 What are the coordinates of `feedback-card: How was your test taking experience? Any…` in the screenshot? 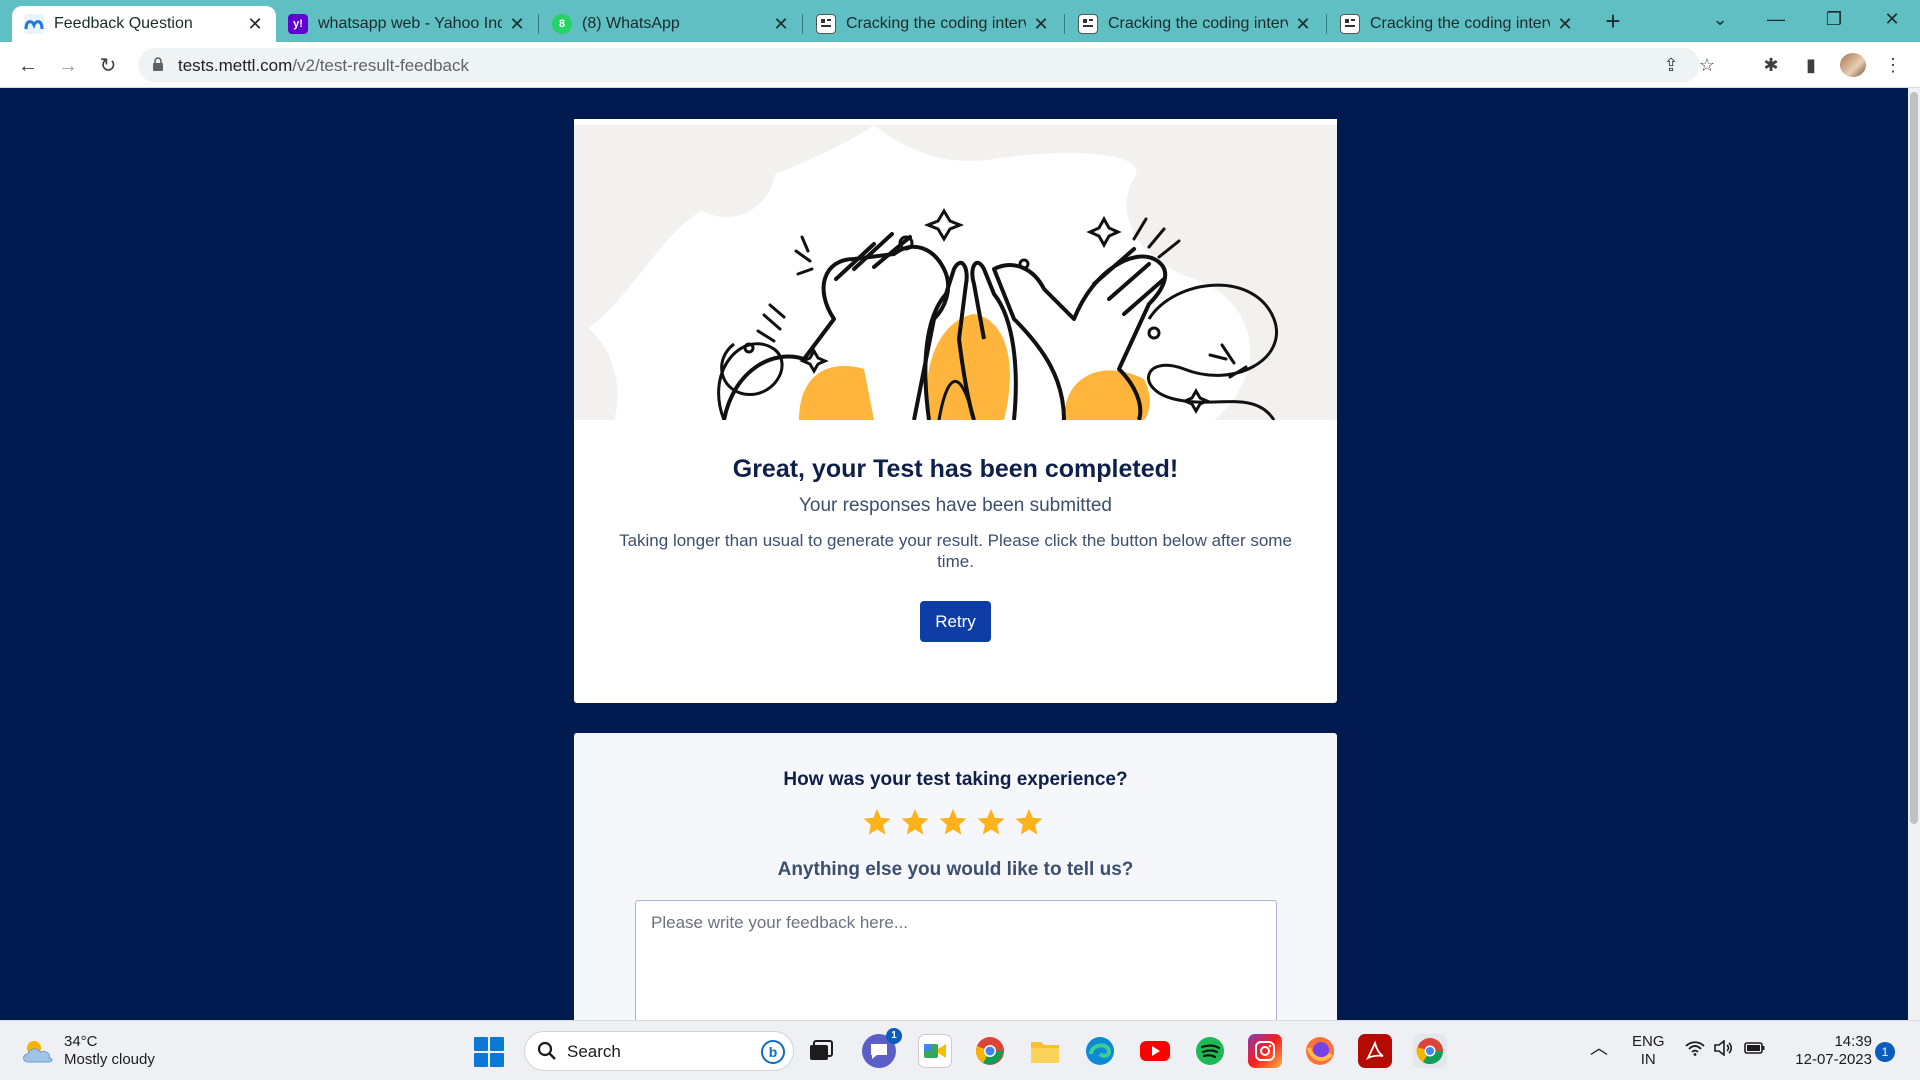 It's located at (955, 886).